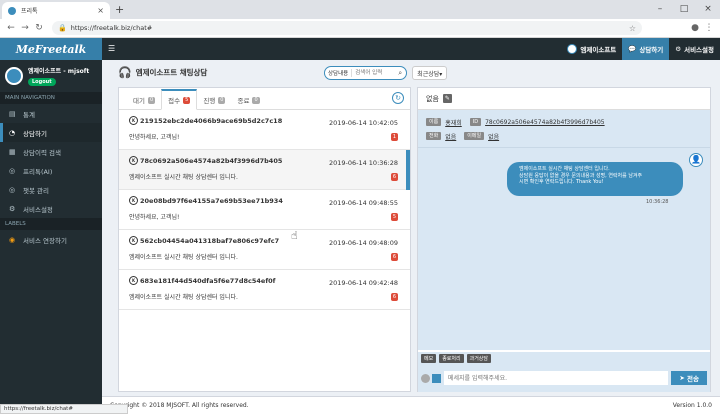 This screenshot has height=414, width=720. I want to click on refresh-icon: ↻, so click(398, 98).